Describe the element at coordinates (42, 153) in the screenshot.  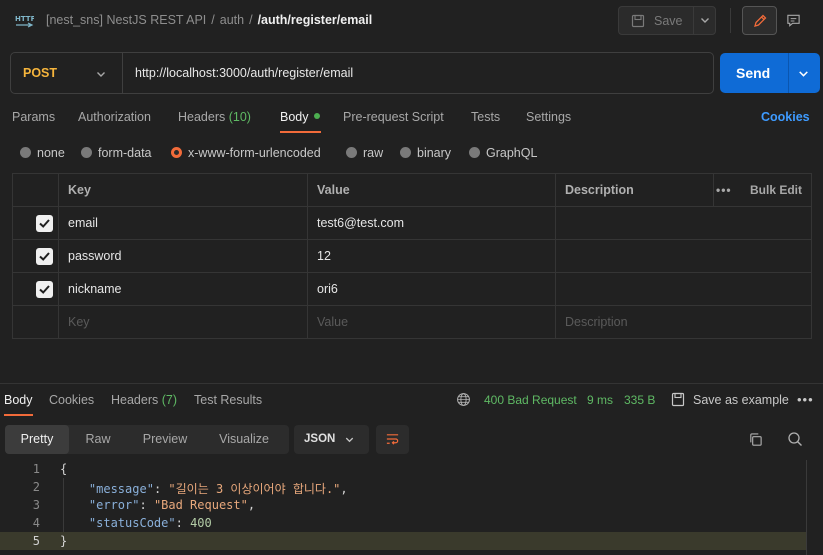
I see `radio-none: none` at that location.